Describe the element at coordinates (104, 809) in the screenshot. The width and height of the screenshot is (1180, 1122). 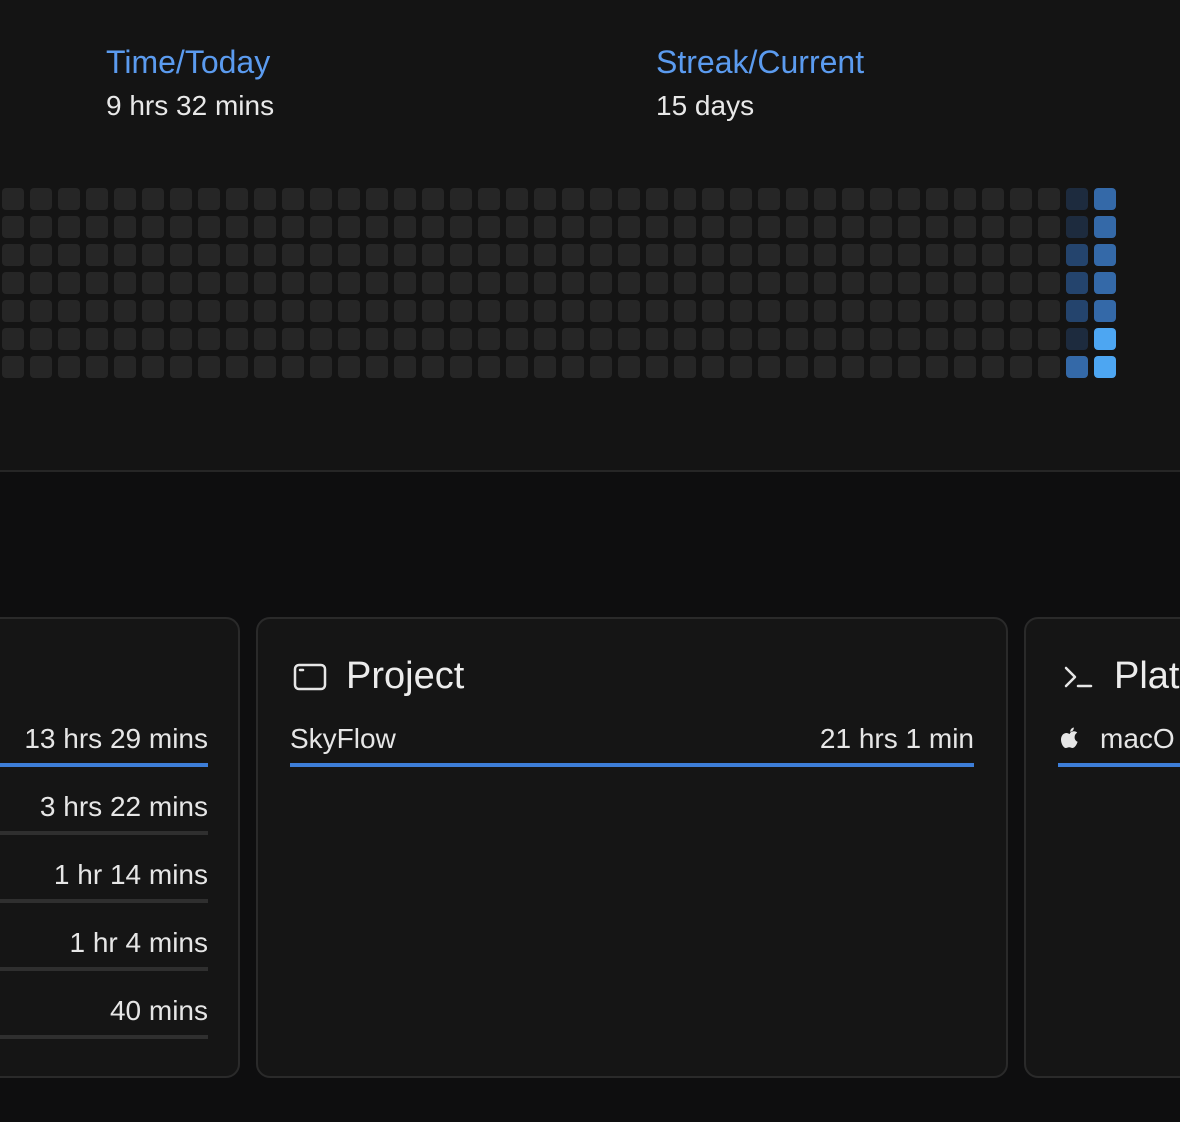
I see `list-item: 3 hrs 22 mins` at that location.